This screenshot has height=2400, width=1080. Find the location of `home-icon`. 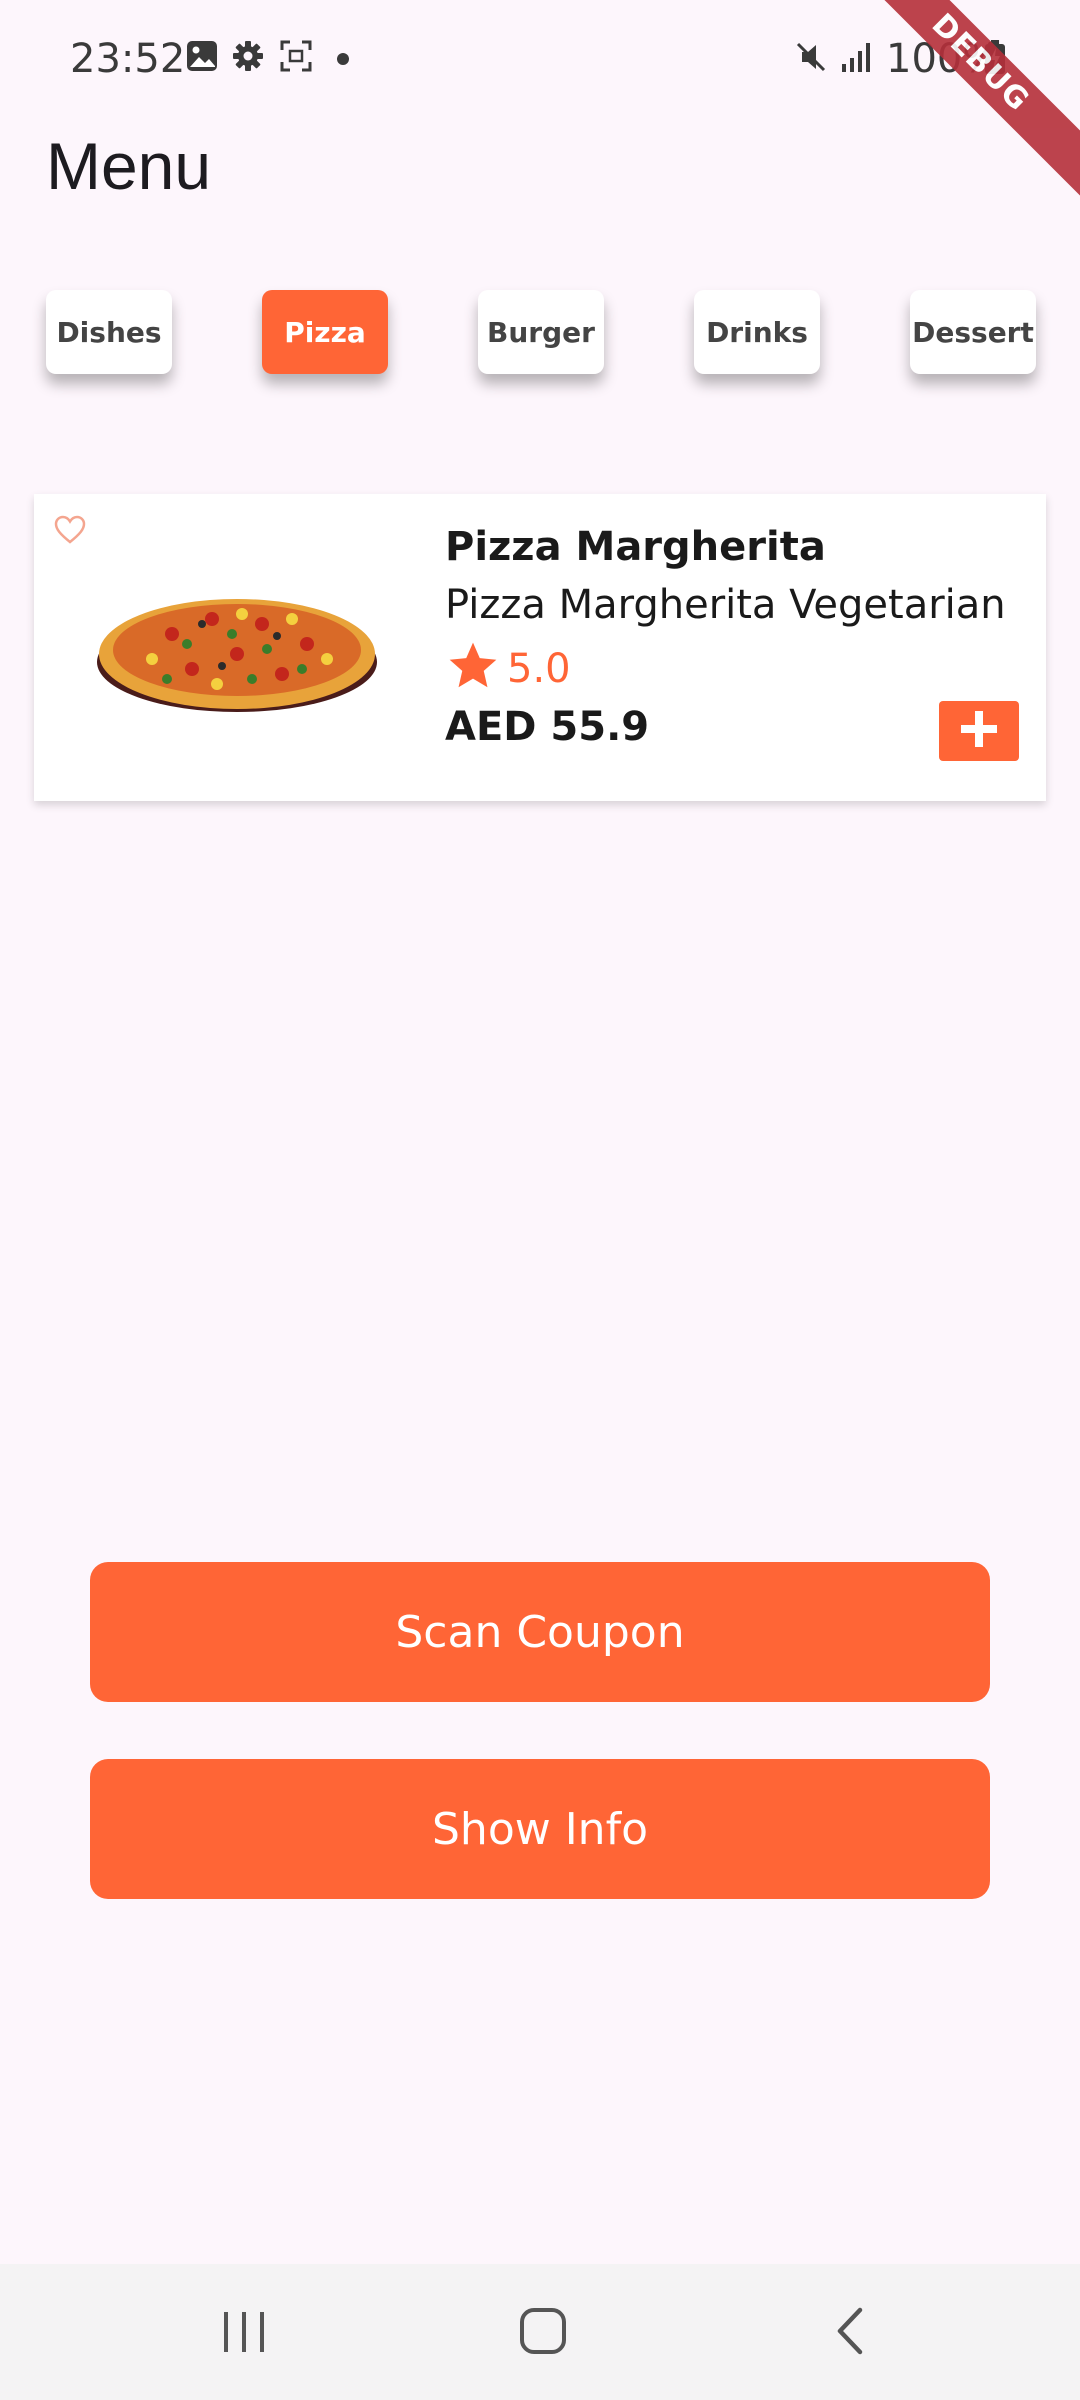

home-icon is located at coordinates (544, 2332).